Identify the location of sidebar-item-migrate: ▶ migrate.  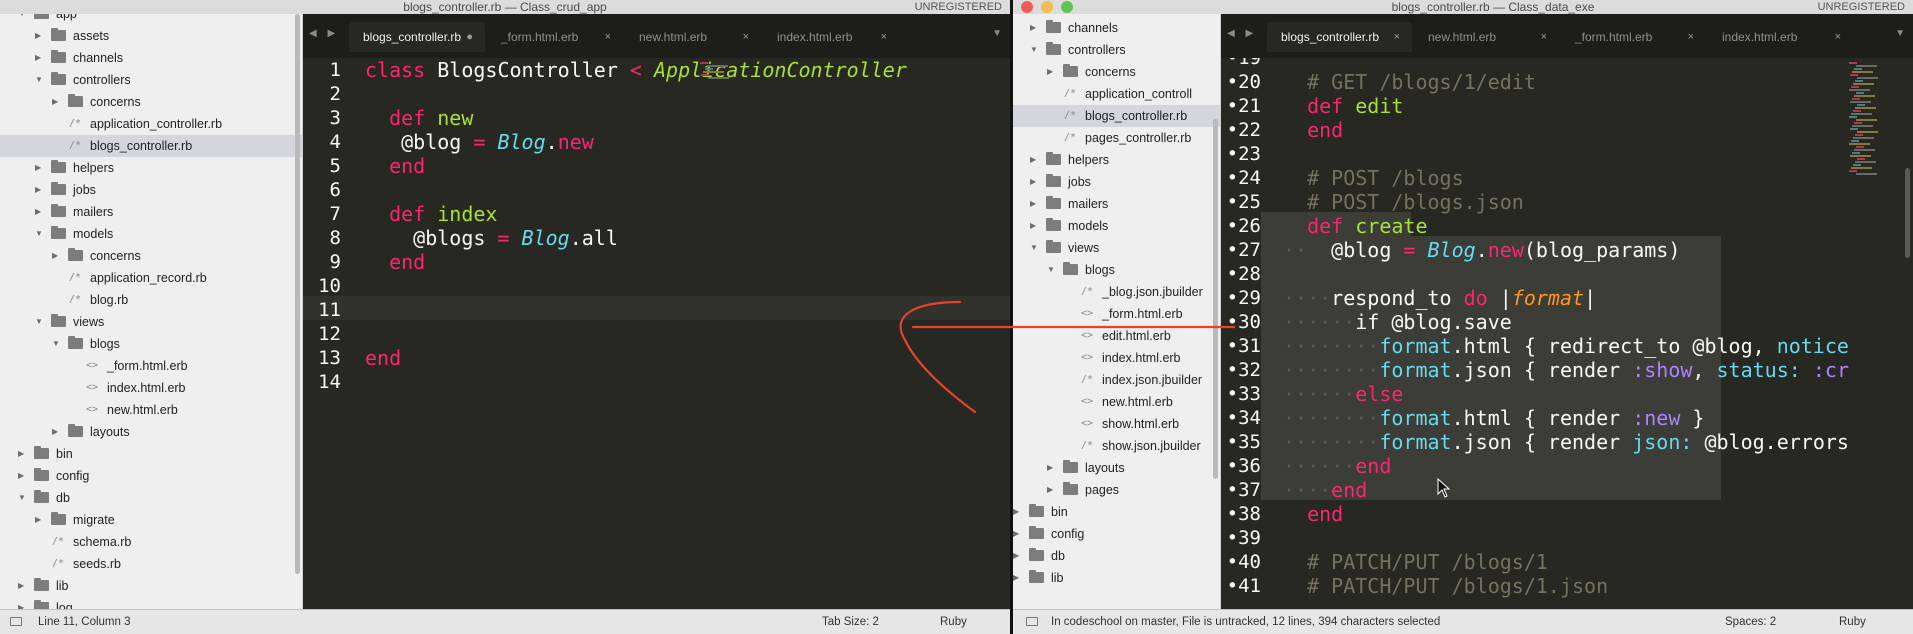
(151, 520).